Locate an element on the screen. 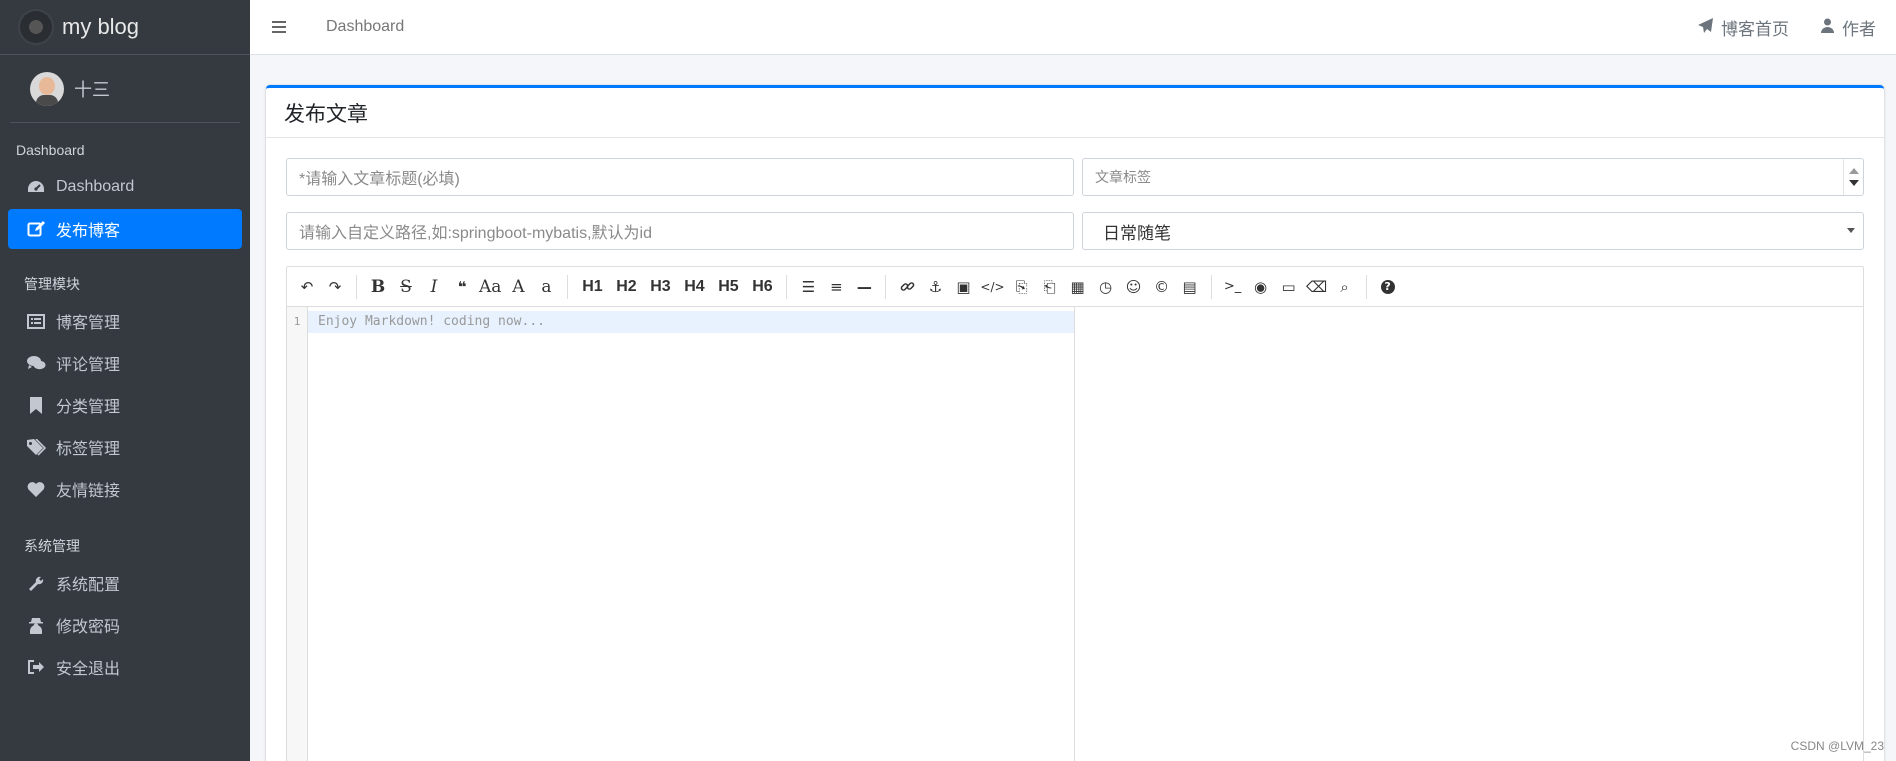 The image size is (1896, 761). h1-icon: H1 is located at coordinates (592, 287).